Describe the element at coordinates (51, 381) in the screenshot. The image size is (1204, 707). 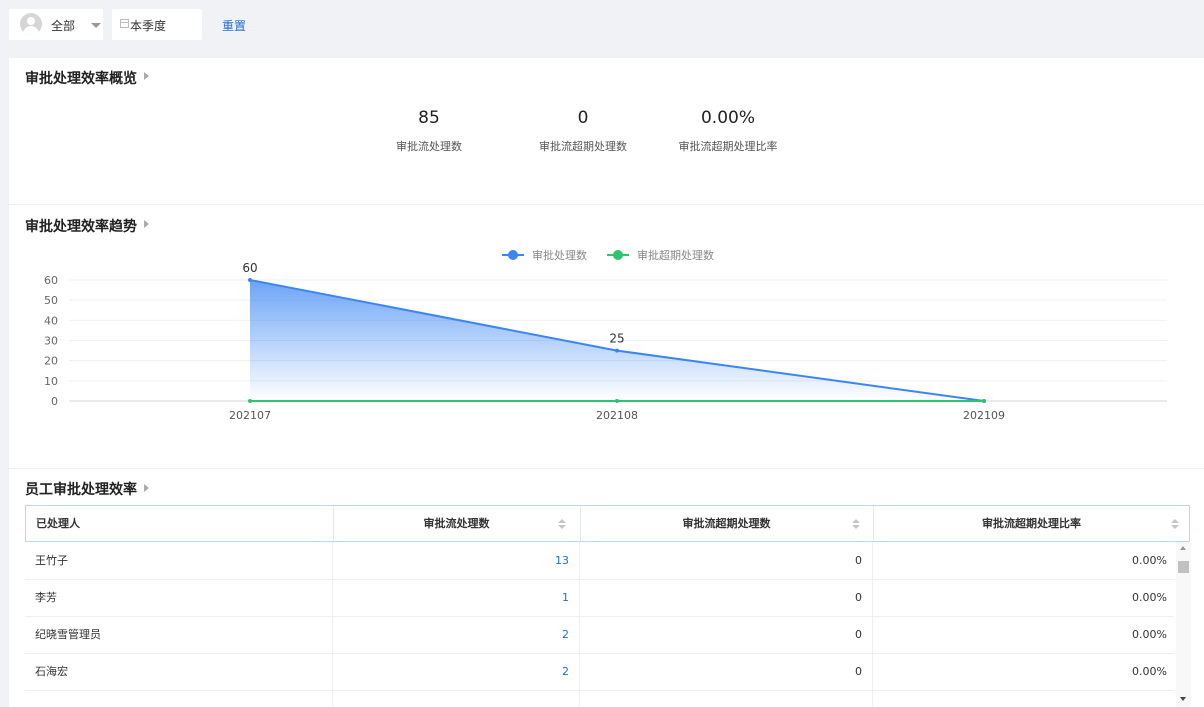
I see `y-tick-label: 10` at that location.